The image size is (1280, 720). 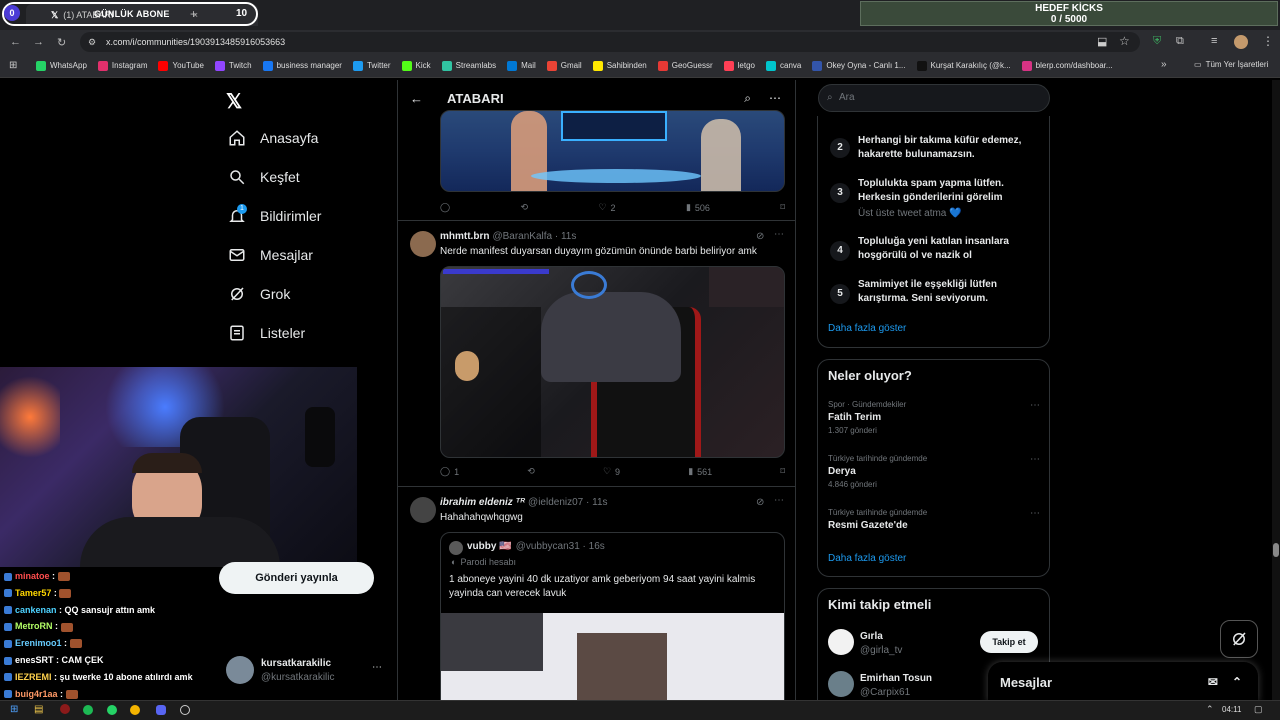 What do you see at coordinates (612, 151) in the screenshot?
I see `tweet-media-image` at bounding box center [612, 151].